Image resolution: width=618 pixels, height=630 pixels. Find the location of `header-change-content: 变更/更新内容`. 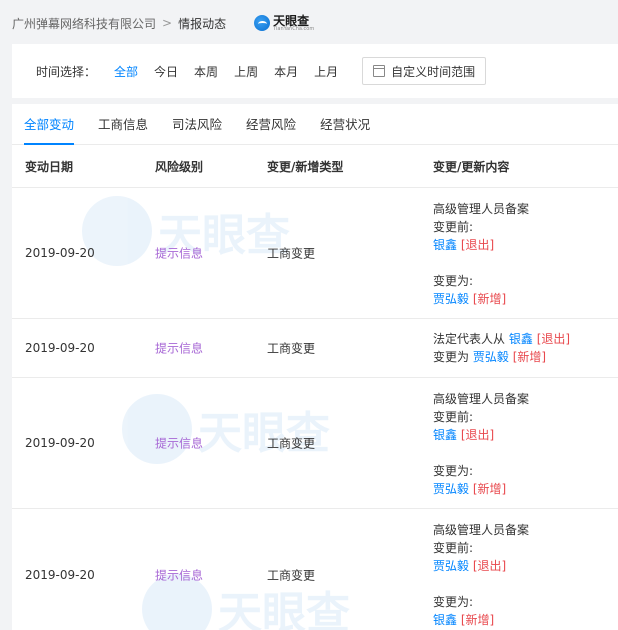

header-change-content: 变更/更新内容 is located at coordinates (471, 166).